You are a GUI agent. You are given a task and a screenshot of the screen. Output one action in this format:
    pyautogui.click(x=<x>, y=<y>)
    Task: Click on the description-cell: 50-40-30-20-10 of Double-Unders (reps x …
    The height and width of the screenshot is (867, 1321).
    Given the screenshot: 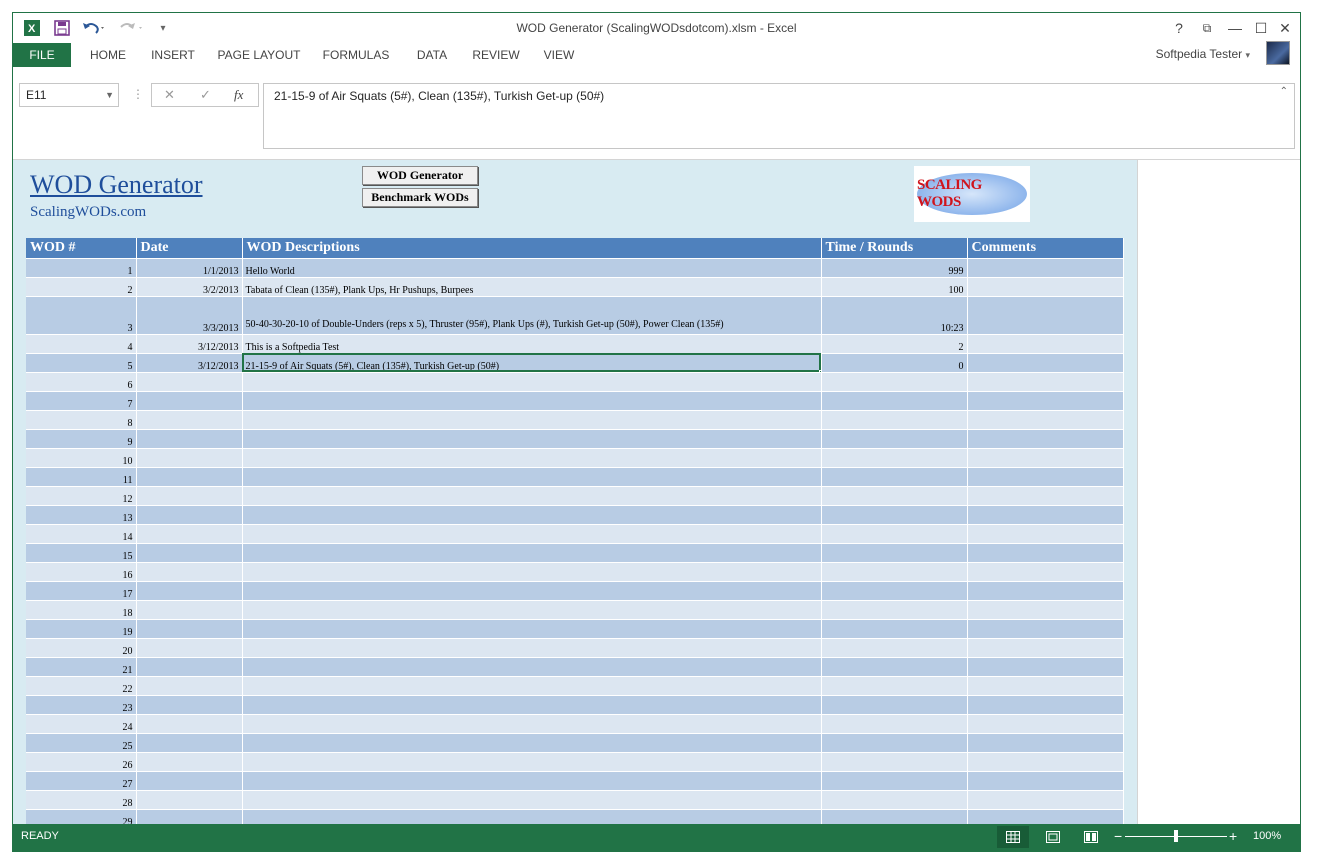 What is the action you would take?
    pyautogui.click(x=532, y=314)
    